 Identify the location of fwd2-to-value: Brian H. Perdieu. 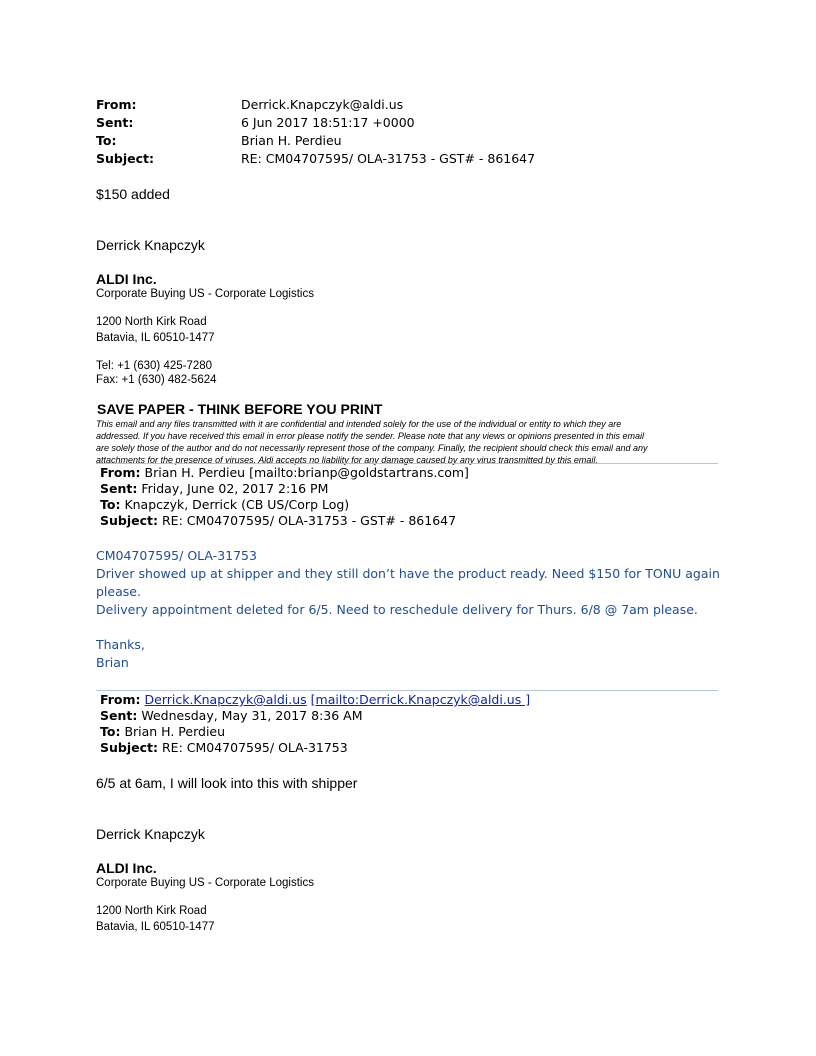
(175, 731).